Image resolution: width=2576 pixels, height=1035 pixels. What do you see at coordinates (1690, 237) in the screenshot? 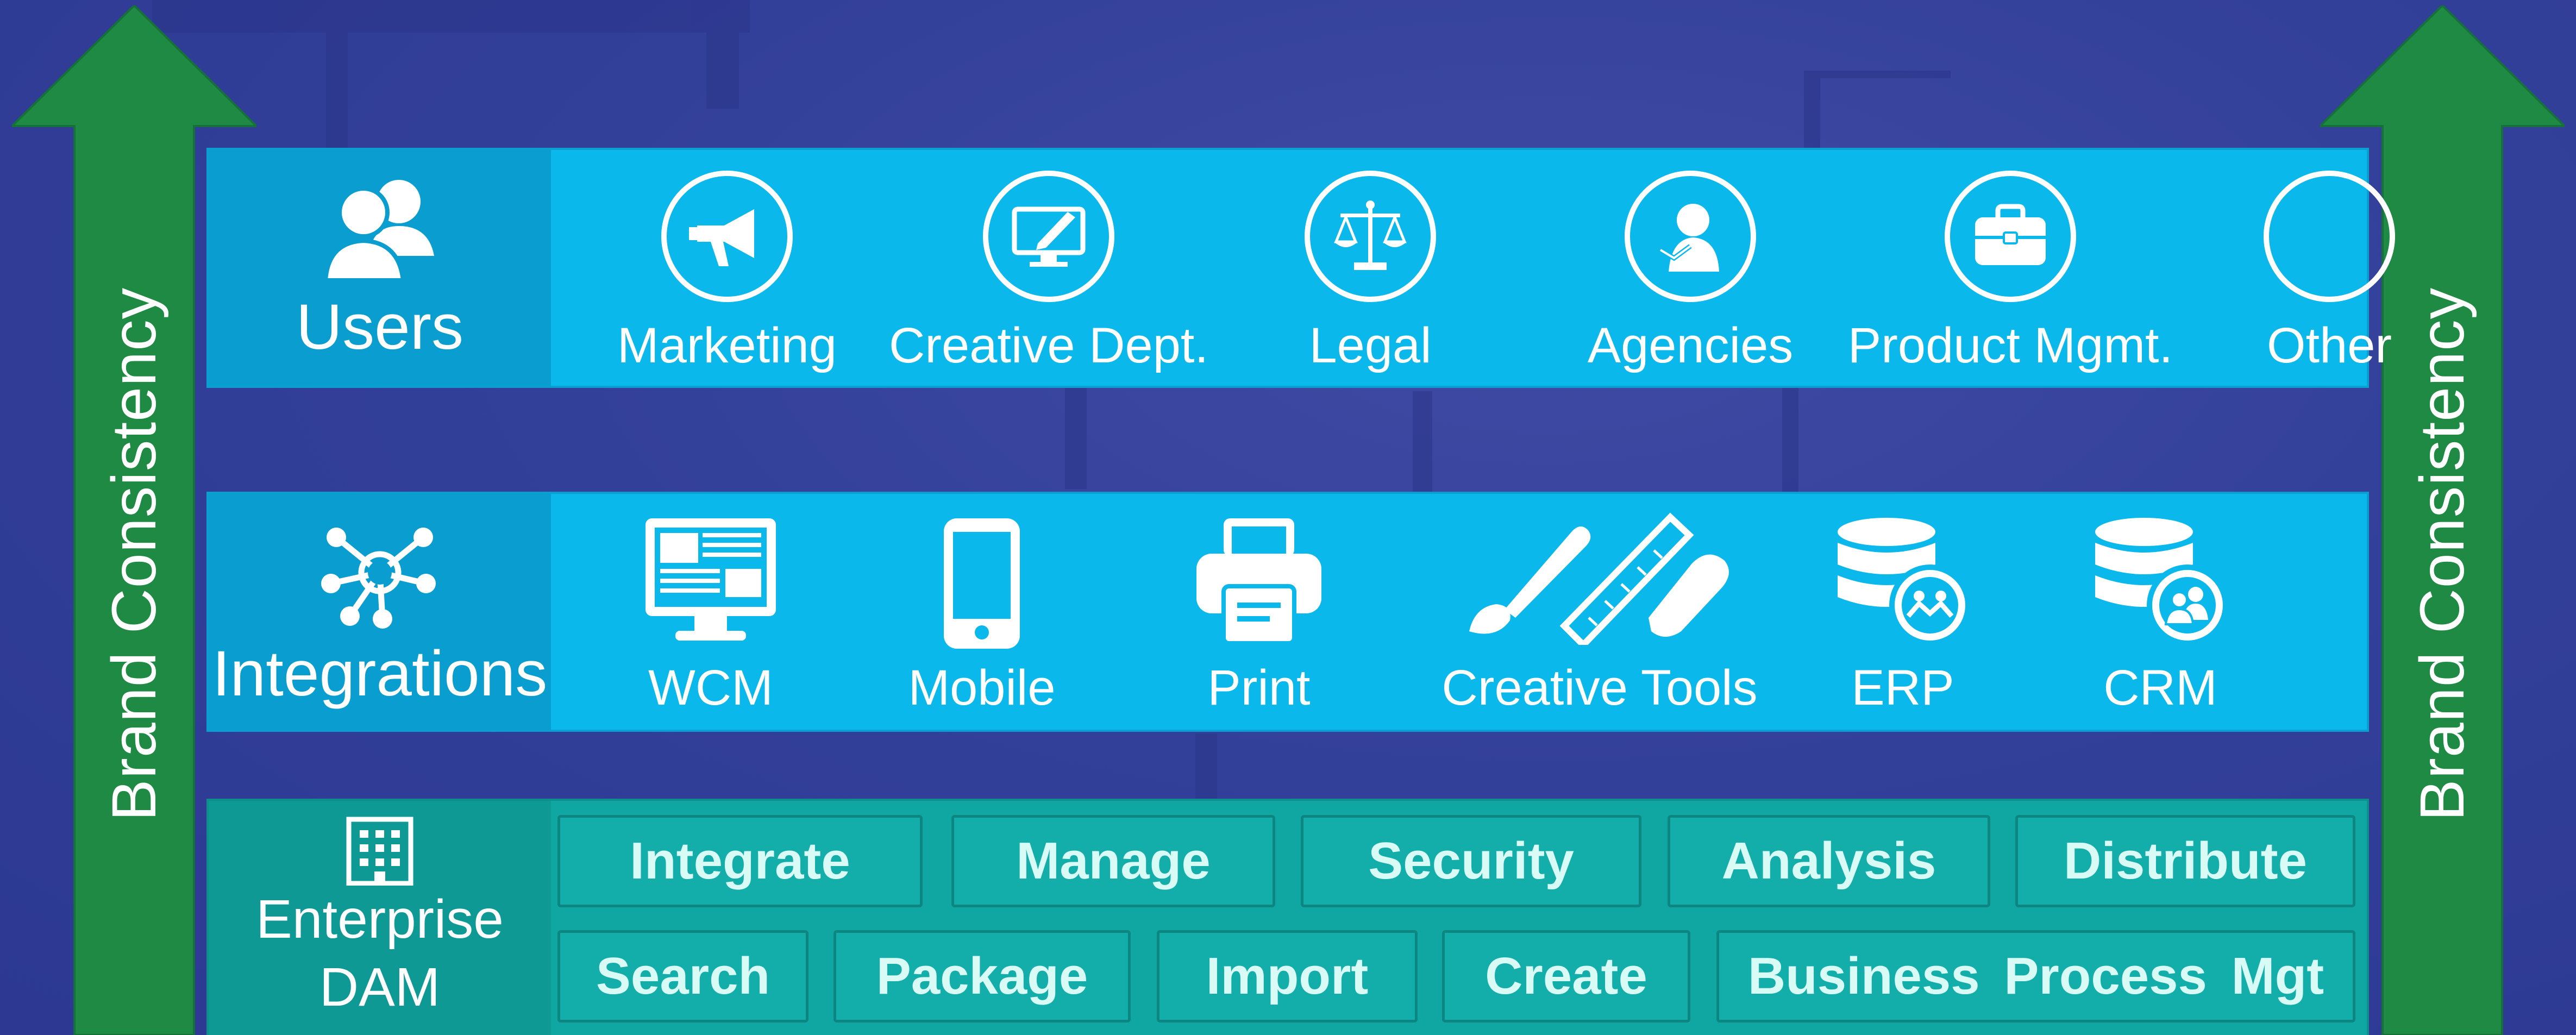
I see `person-handshake-icon` at bounding box center [1690, 237].